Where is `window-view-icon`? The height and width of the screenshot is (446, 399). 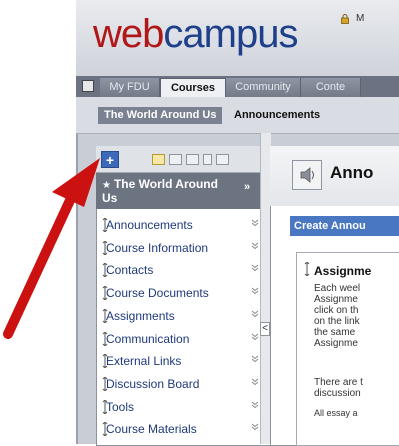
window-view-icon is located at coordinates (192, 159).